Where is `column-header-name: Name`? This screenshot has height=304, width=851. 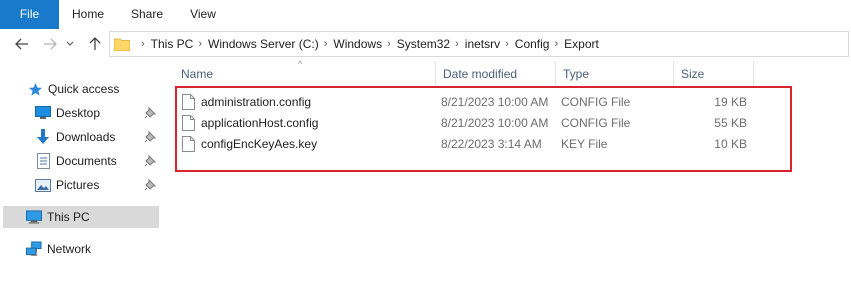 column-header-name: Name is located at coordinates (305, 74).